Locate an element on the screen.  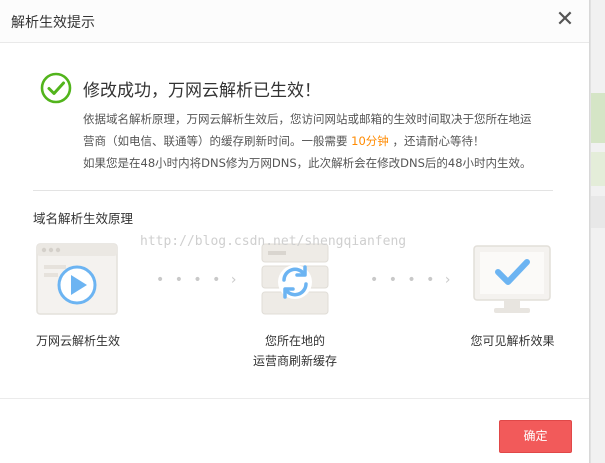
success-title: 修改成功，万网云解析已生效！ is located at coordinates (202, 91).